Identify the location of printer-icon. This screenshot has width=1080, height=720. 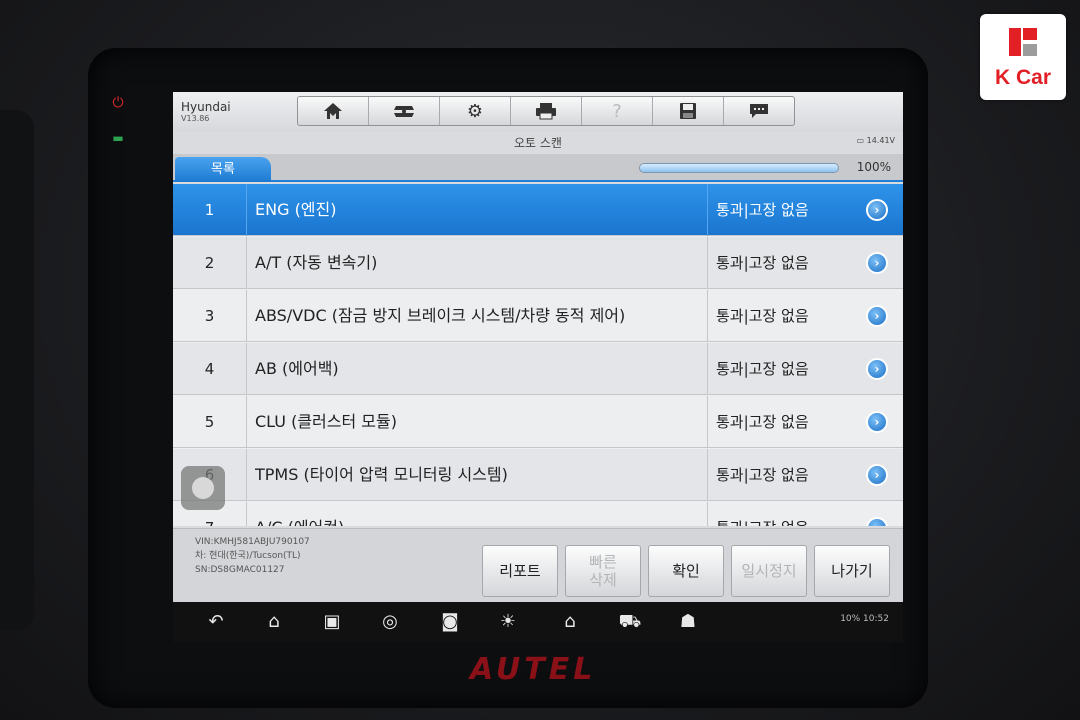
(546, 111).